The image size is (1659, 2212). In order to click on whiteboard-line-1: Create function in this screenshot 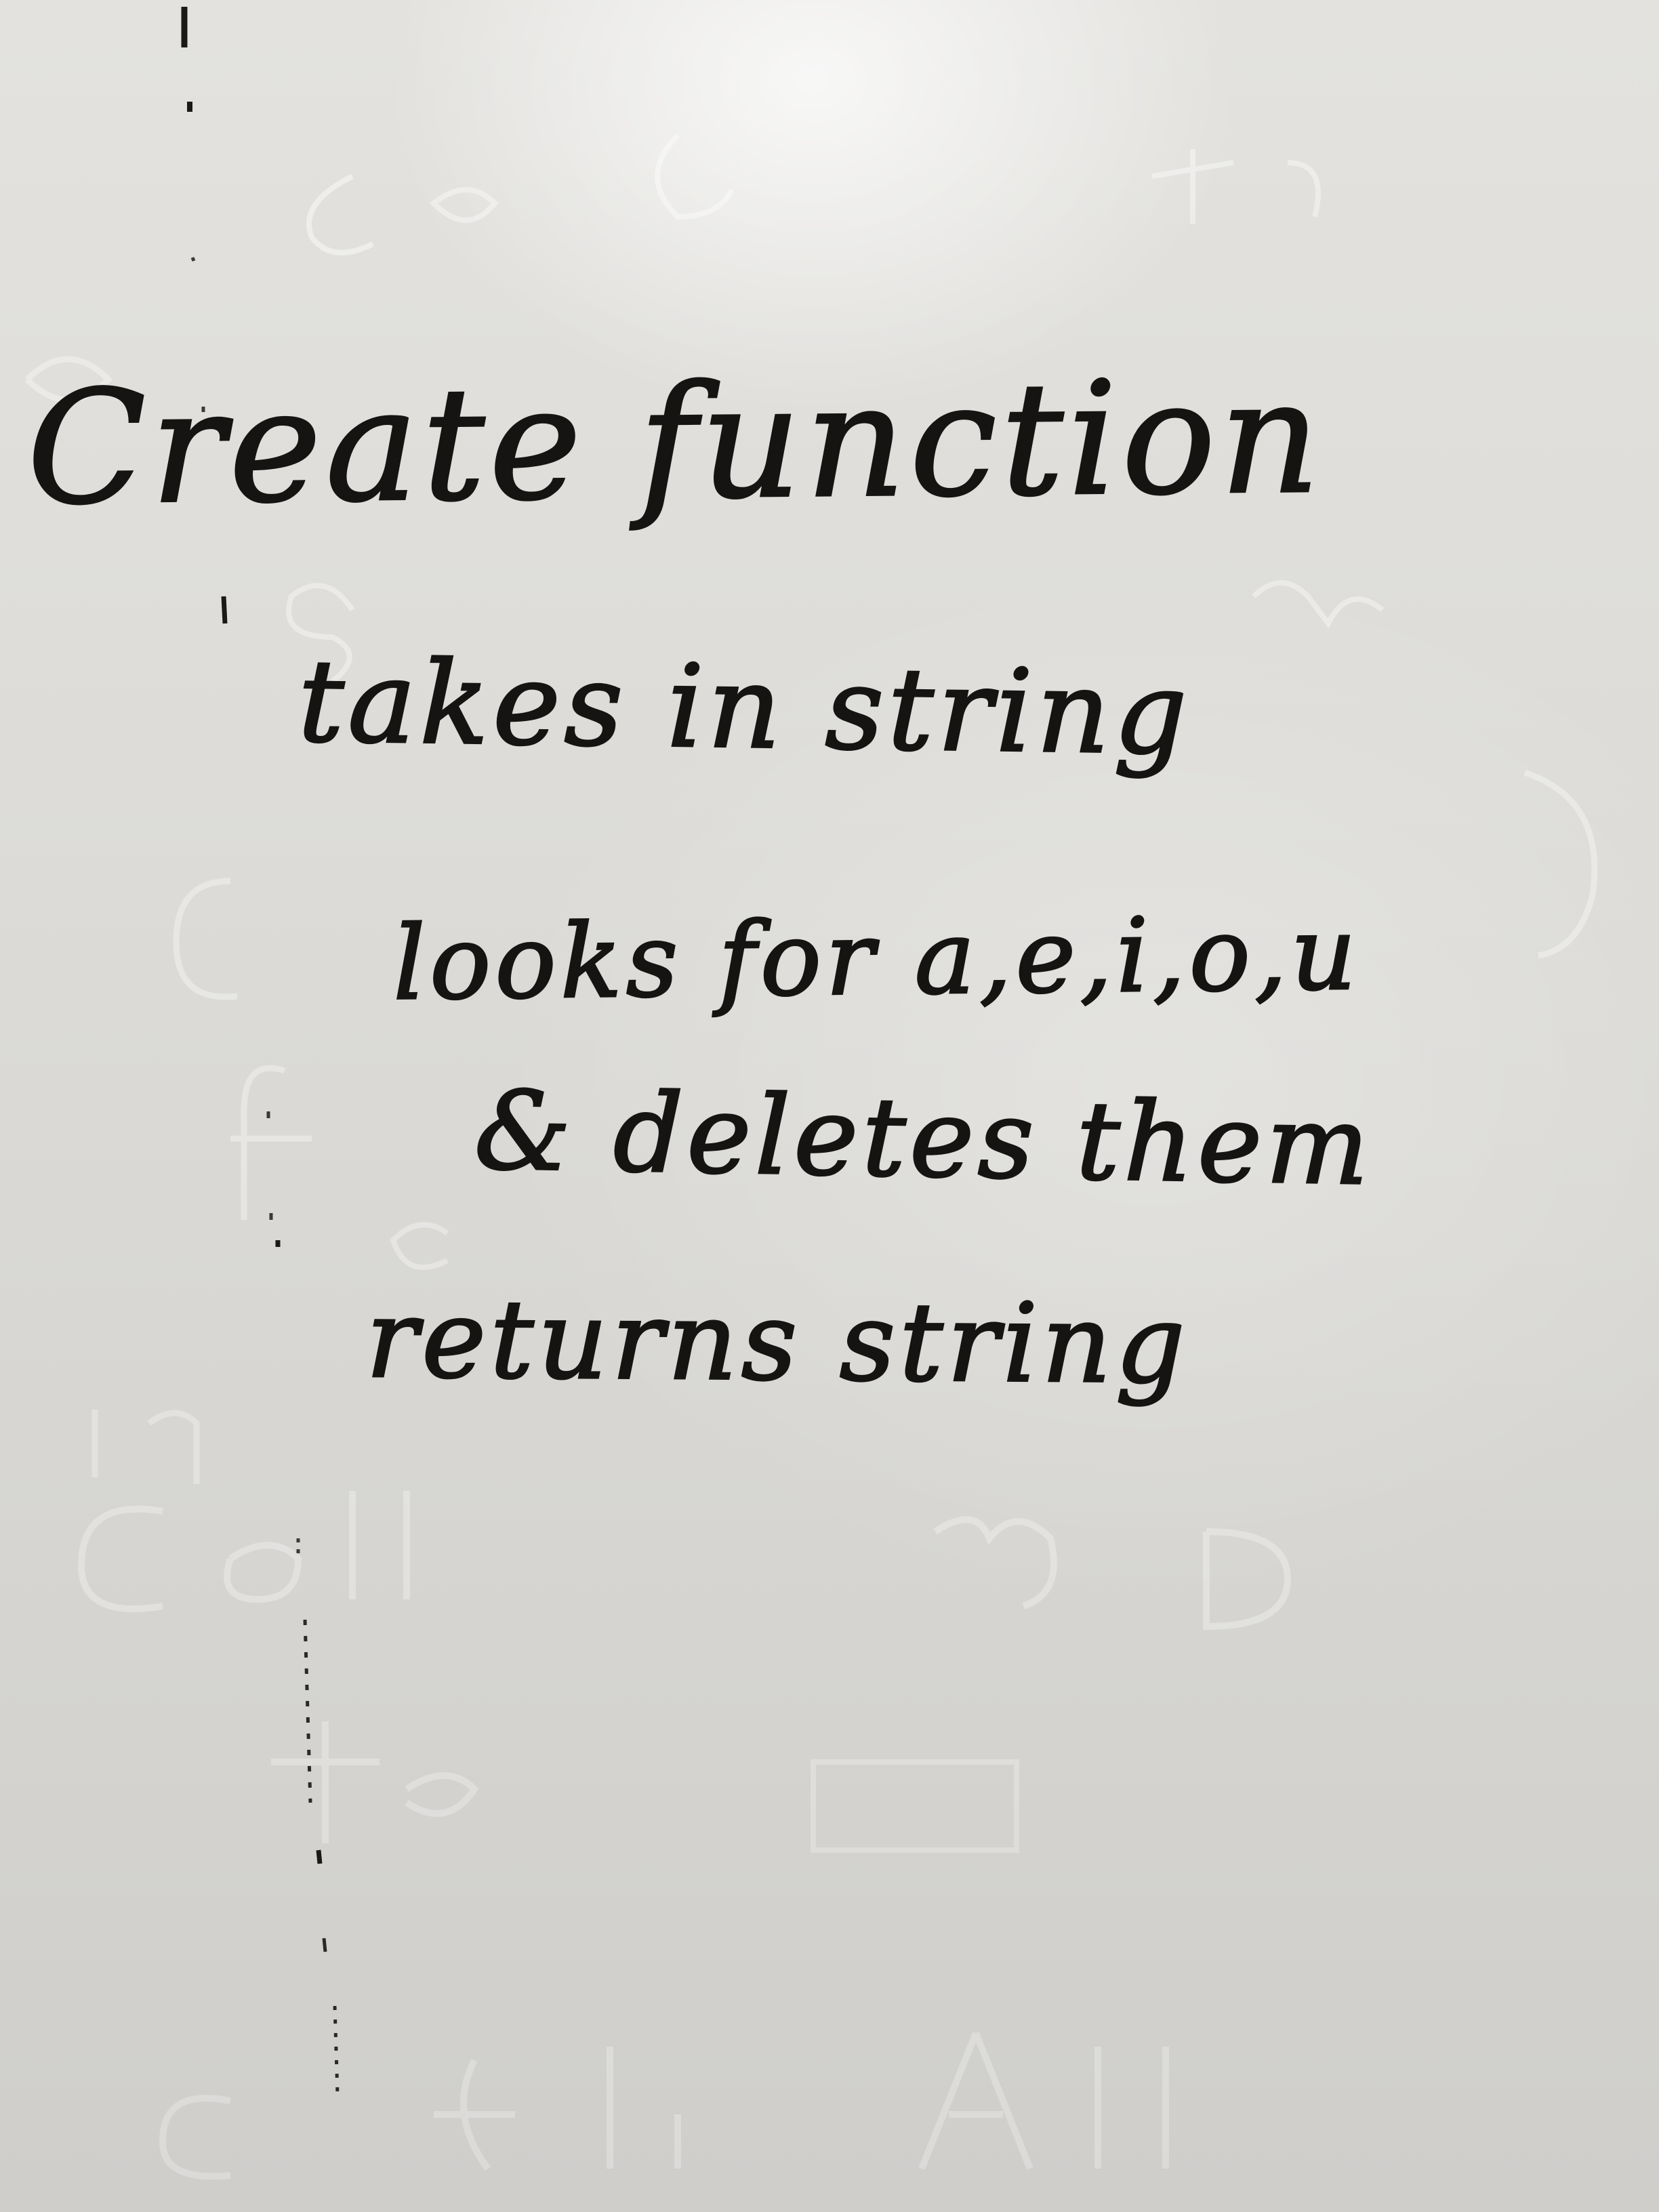, I will do `click(675, 444)`.